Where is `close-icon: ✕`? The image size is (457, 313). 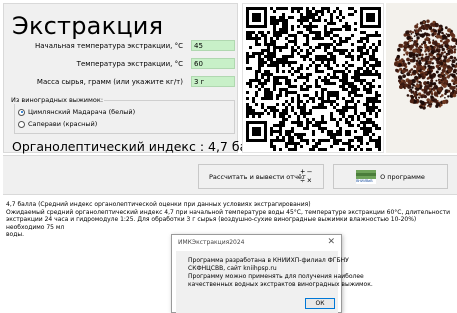 close-icon: ✕ is located at coordinates (331, 241).